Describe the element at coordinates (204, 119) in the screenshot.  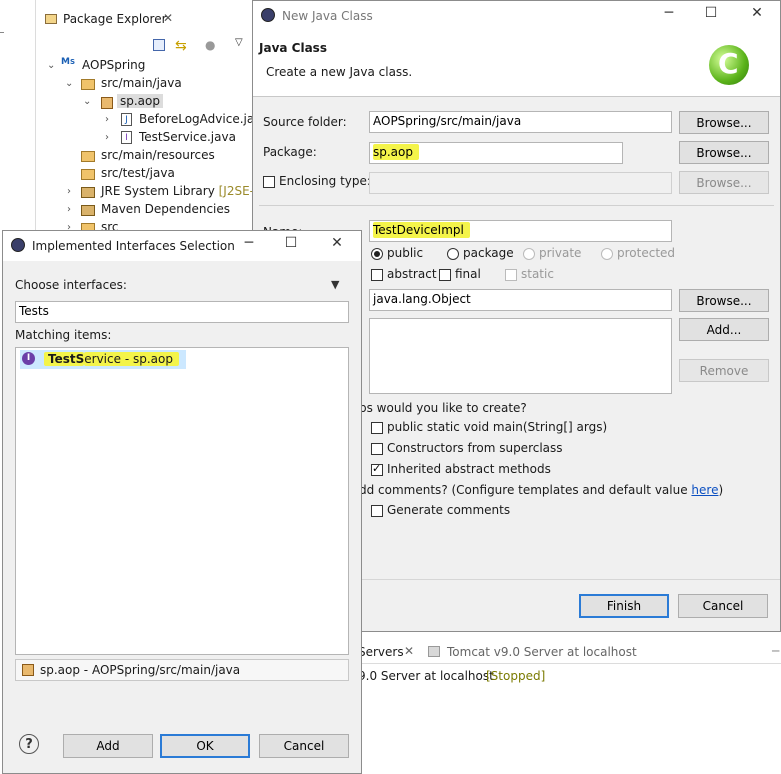
I see `tree-file-beforelogadvice: BeforeLogAdvice.java` at that location.